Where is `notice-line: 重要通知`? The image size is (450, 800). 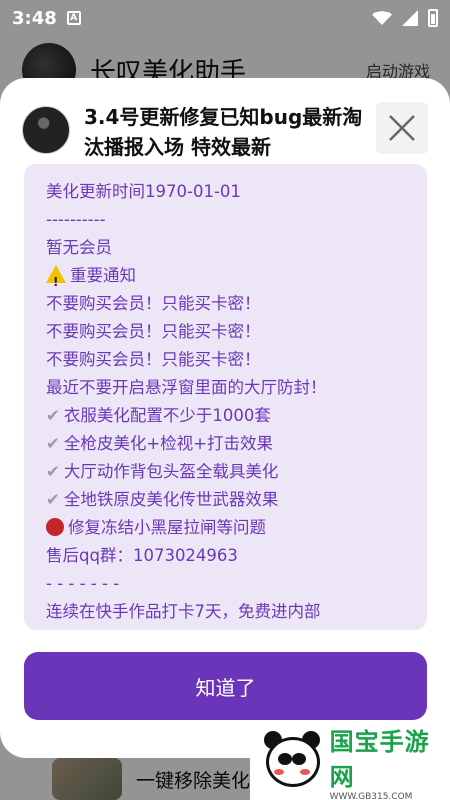
notice-line: 重要通知 is located at coordinates (225, 279).